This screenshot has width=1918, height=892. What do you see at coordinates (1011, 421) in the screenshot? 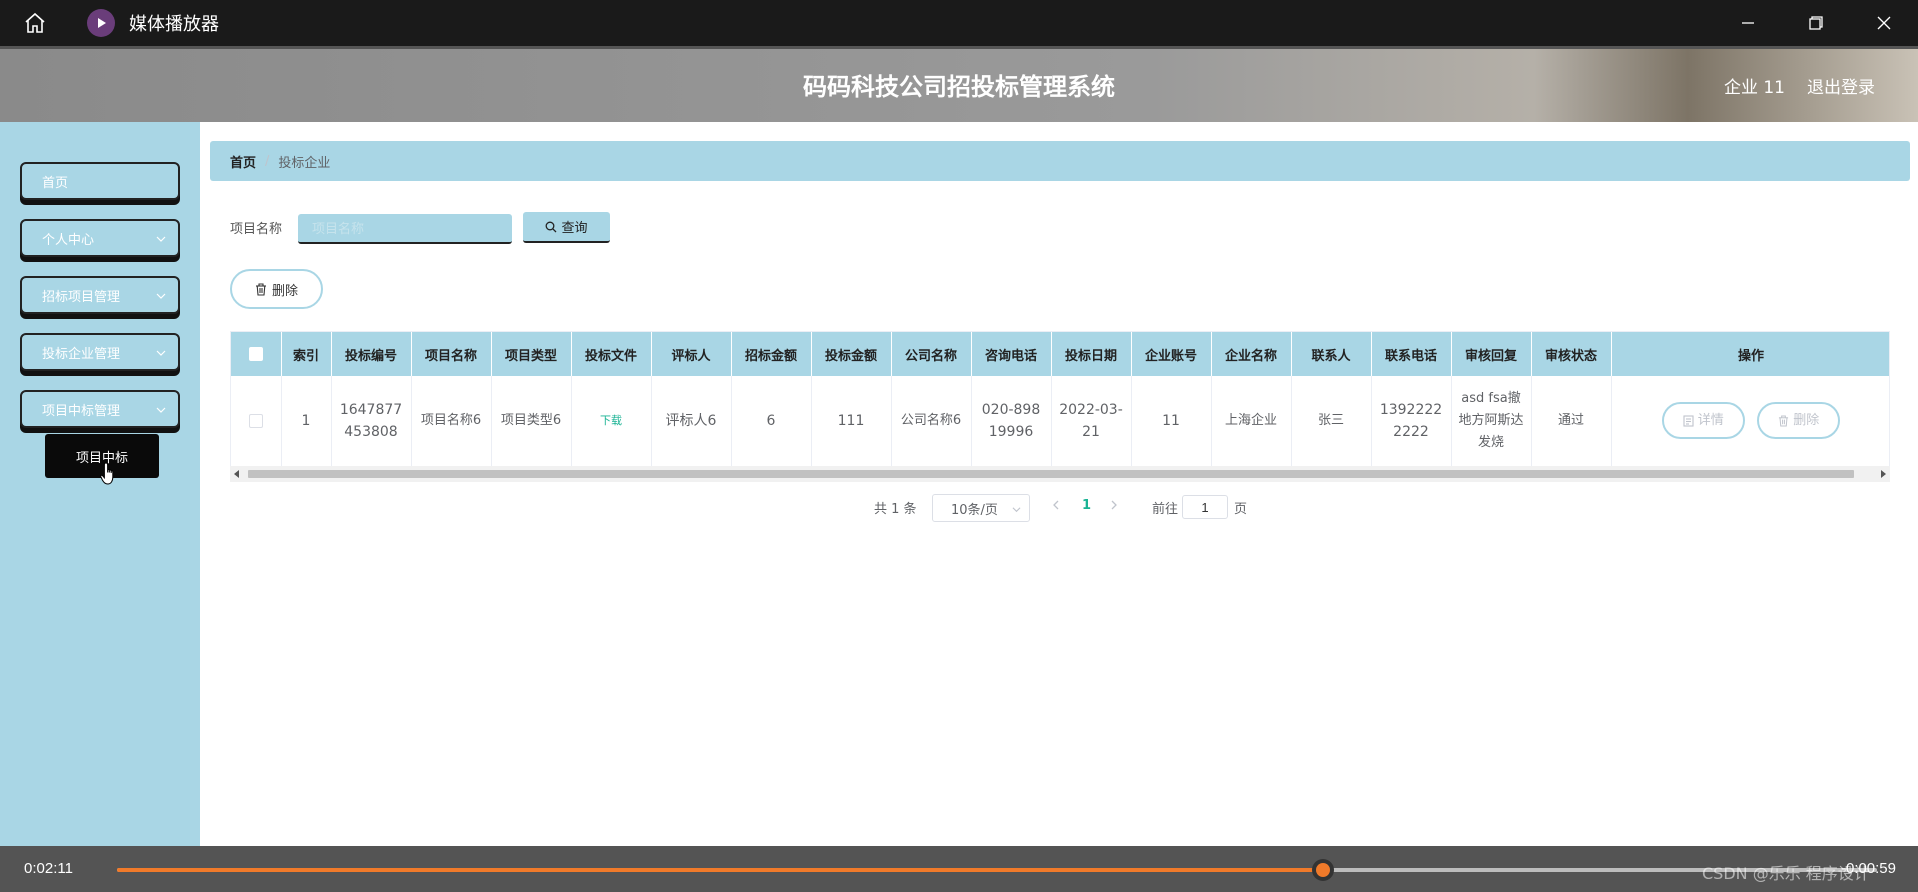
I see `cell-consult-phone: 020-89819996` at bounding box center [1011, 421].